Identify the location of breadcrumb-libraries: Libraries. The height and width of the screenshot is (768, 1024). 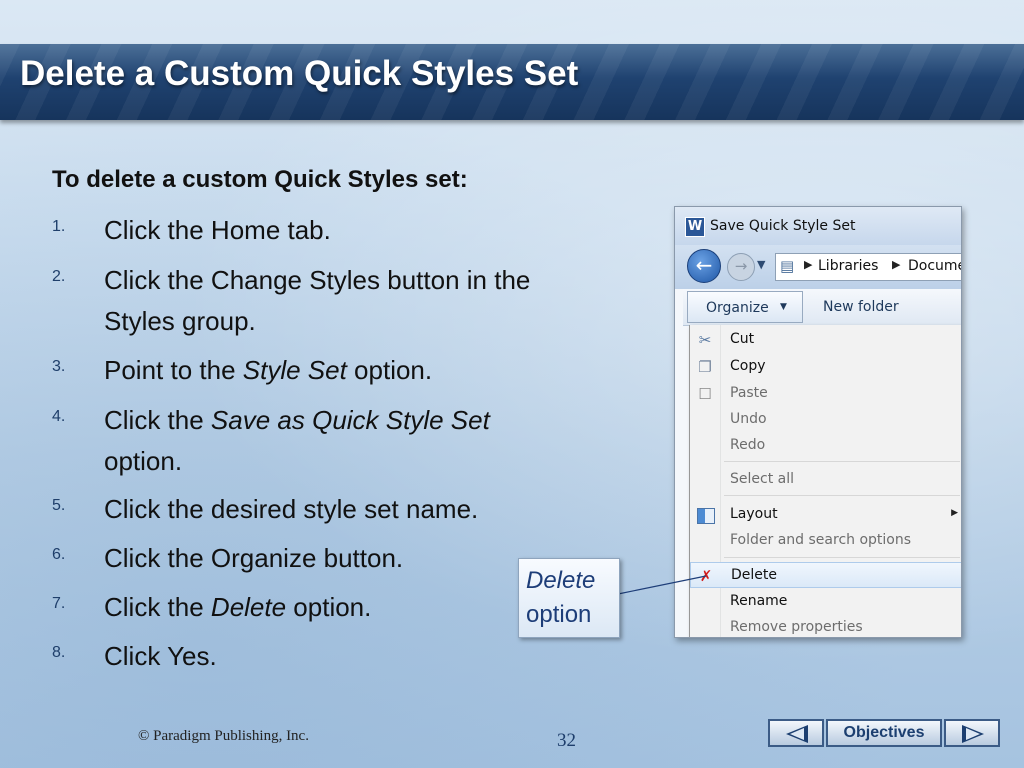
(848, 266).